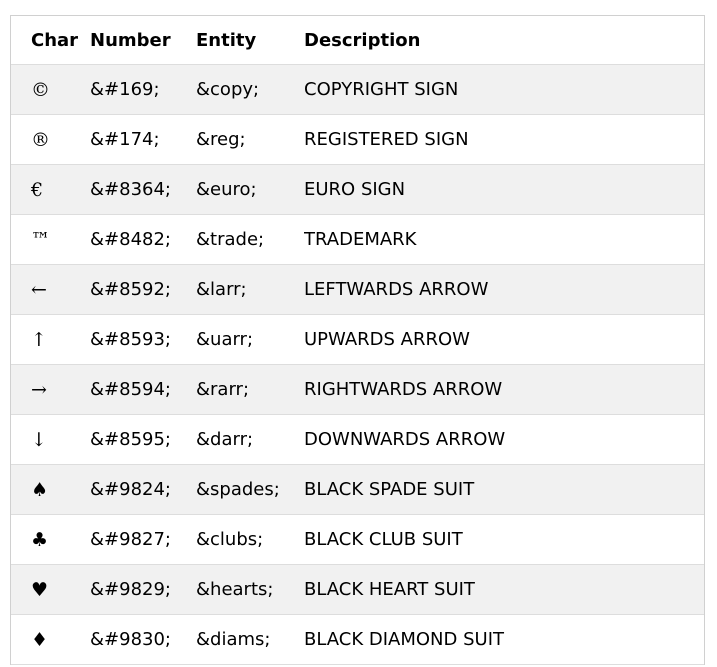 This screenshot has width=717, height=667. I want to click on table-row: © &#169; &copy; COPYRIGHT SIGN, so click(357, 89).